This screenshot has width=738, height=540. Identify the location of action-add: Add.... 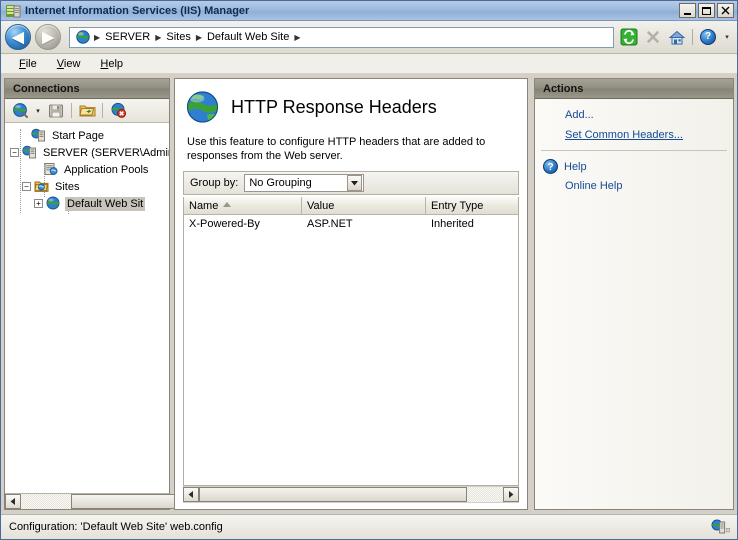
(634, 115).